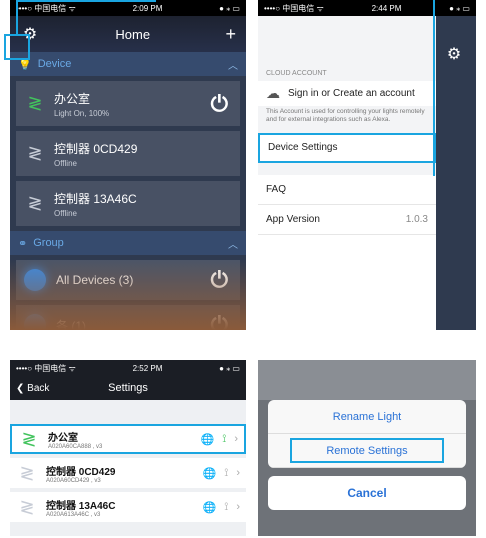 The width and height of the screenshot is (486, 538). What do you see at coordinates (128, 473) in the screenshot?
I see `device-row: ≷ 控制器 0CD429 A020A60CD429 , v3 🌐 ⟟ ›` at bounding box center [128, 473].